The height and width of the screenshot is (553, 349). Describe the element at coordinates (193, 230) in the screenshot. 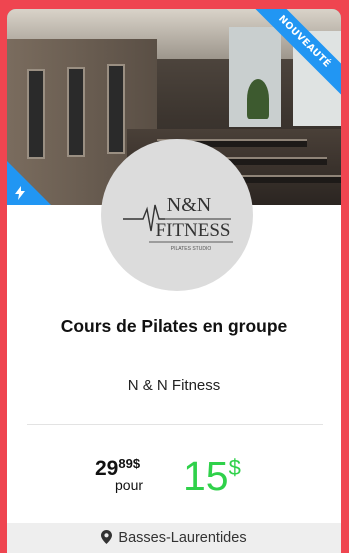

I see `logo-brand-line2: FITNESS` at that location.